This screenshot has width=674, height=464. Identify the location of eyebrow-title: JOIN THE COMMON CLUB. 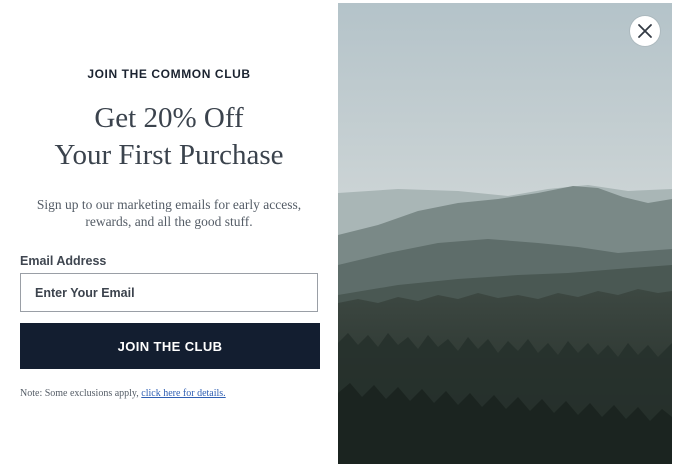
(169, 74).